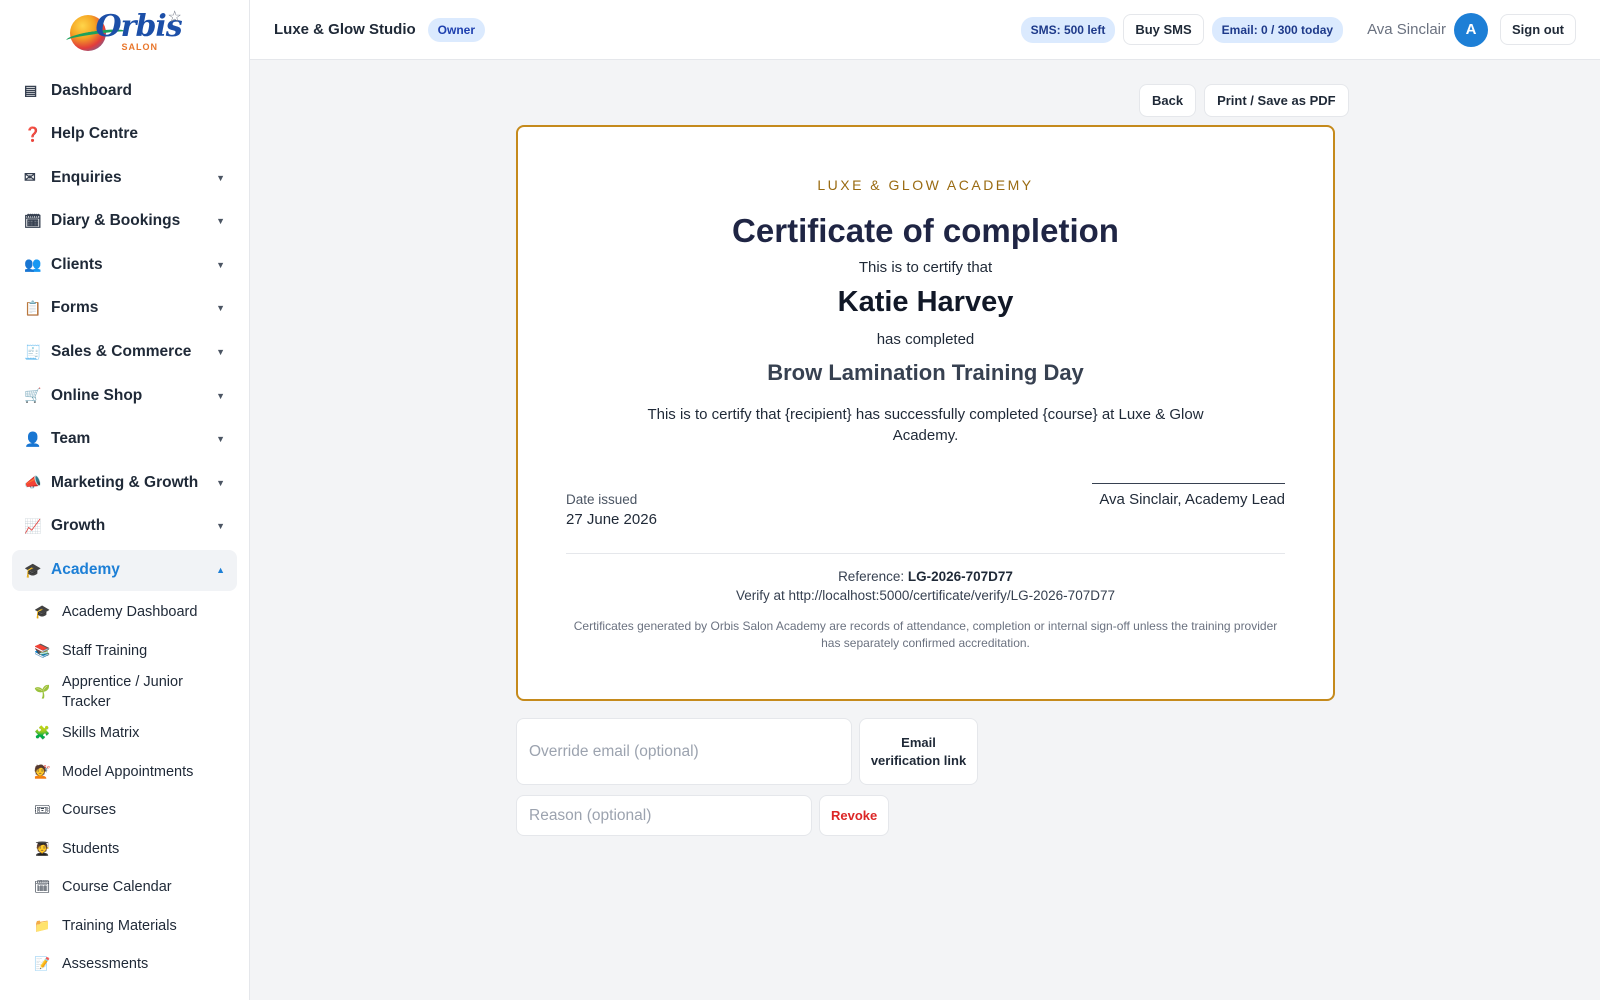 The width and height of the screenshot is (1600, 1000). I want to click on submenu-item-label: Courses, so click(89, 810).